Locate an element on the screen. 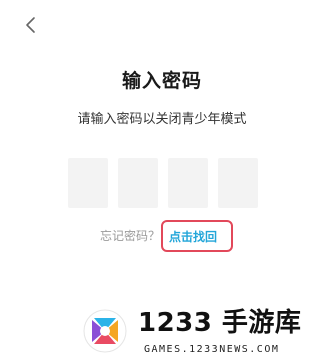  find-back-link: 点击找回 is located at coordinates (193, 236).